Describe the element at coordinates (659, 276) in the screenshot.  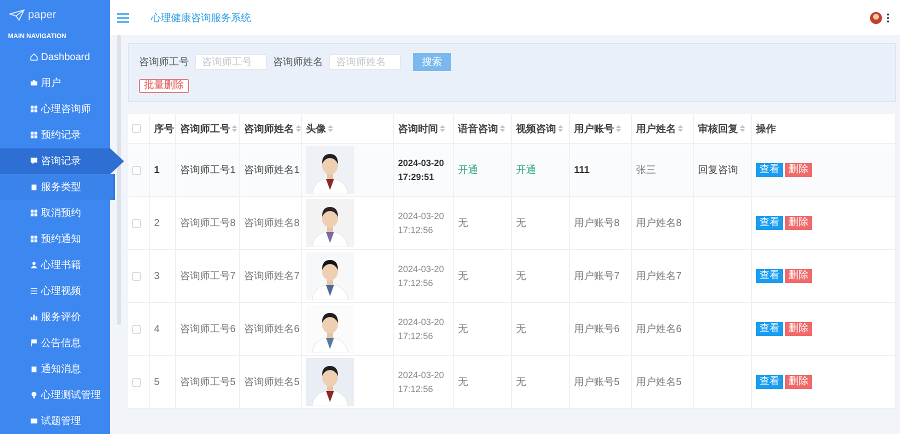
I see `table-cell-text: 用户姓名7` at that location.